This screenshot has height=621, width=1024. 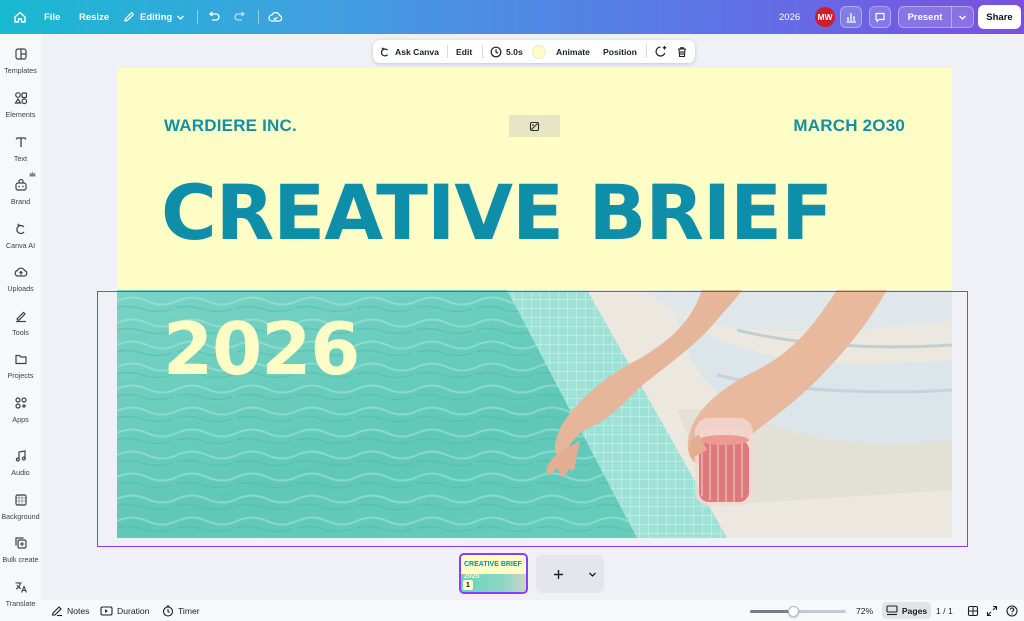 I want to click on sidebar-item-projects: Projects, so click(x=20, y=366).